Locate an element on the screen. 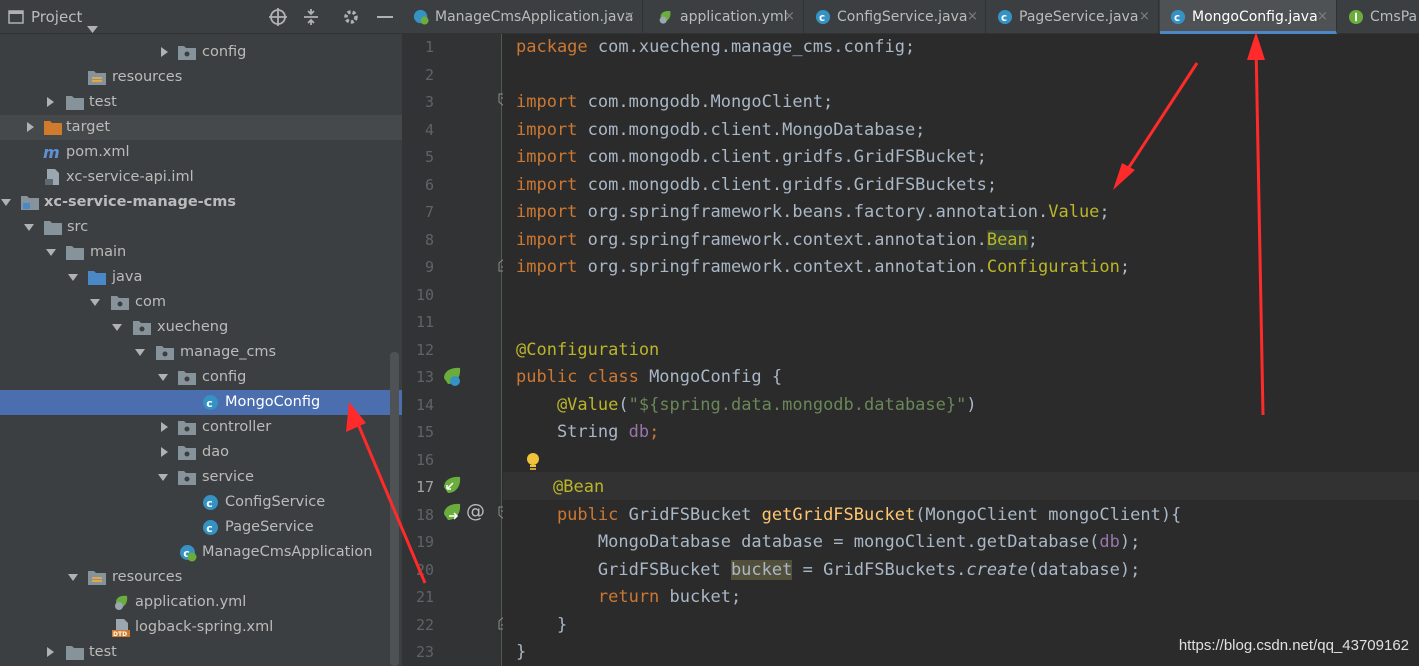 This screenshot has height=666, width=1419. project-window-icon is located at coordinates (16, 17).